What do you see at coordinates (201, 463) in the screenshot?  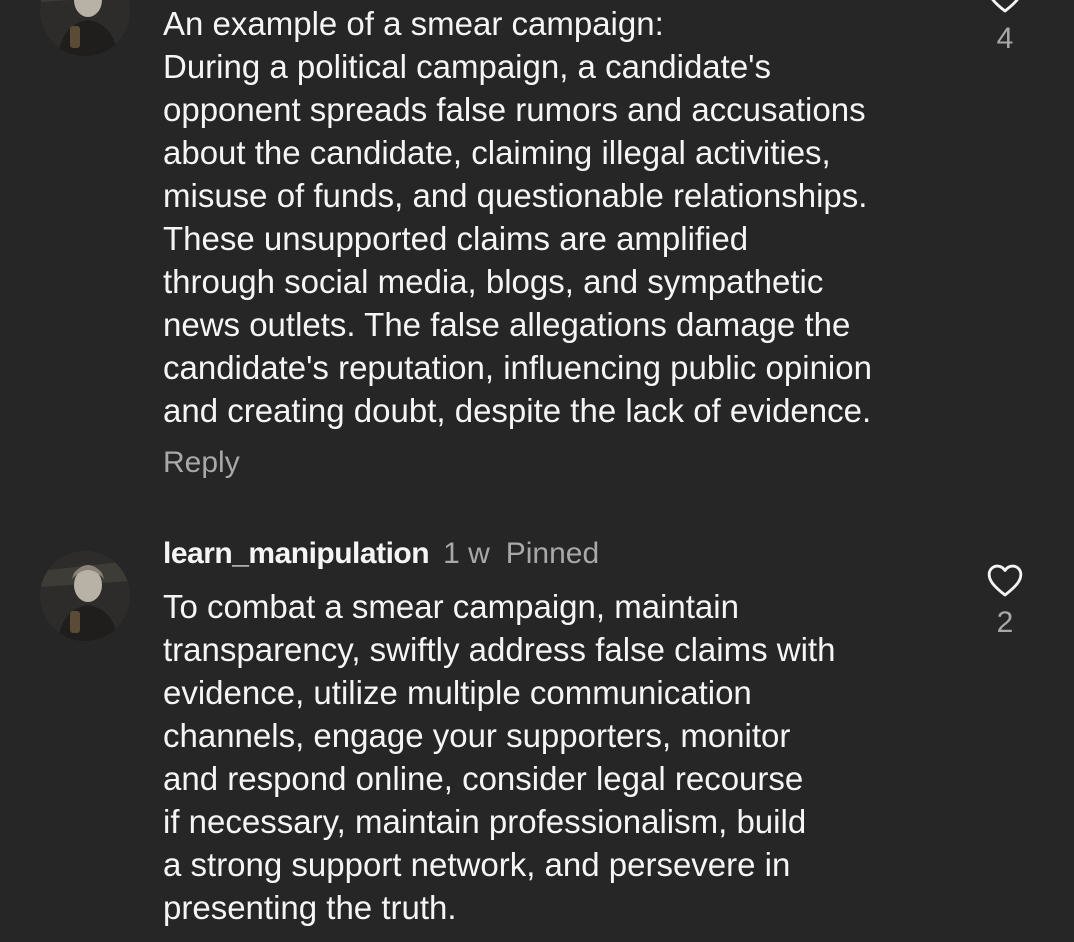 I see `reply-button: Reply` at bounding box center [201, 463].